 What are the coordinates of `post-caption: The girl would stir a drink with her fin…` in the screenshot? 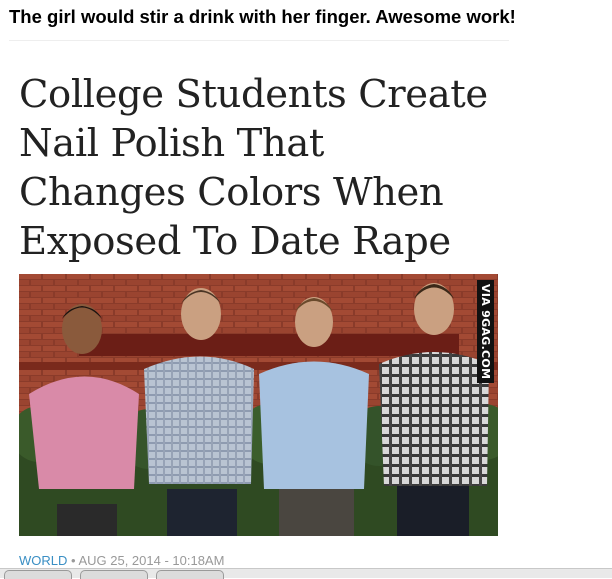 It's located at (262, 16).